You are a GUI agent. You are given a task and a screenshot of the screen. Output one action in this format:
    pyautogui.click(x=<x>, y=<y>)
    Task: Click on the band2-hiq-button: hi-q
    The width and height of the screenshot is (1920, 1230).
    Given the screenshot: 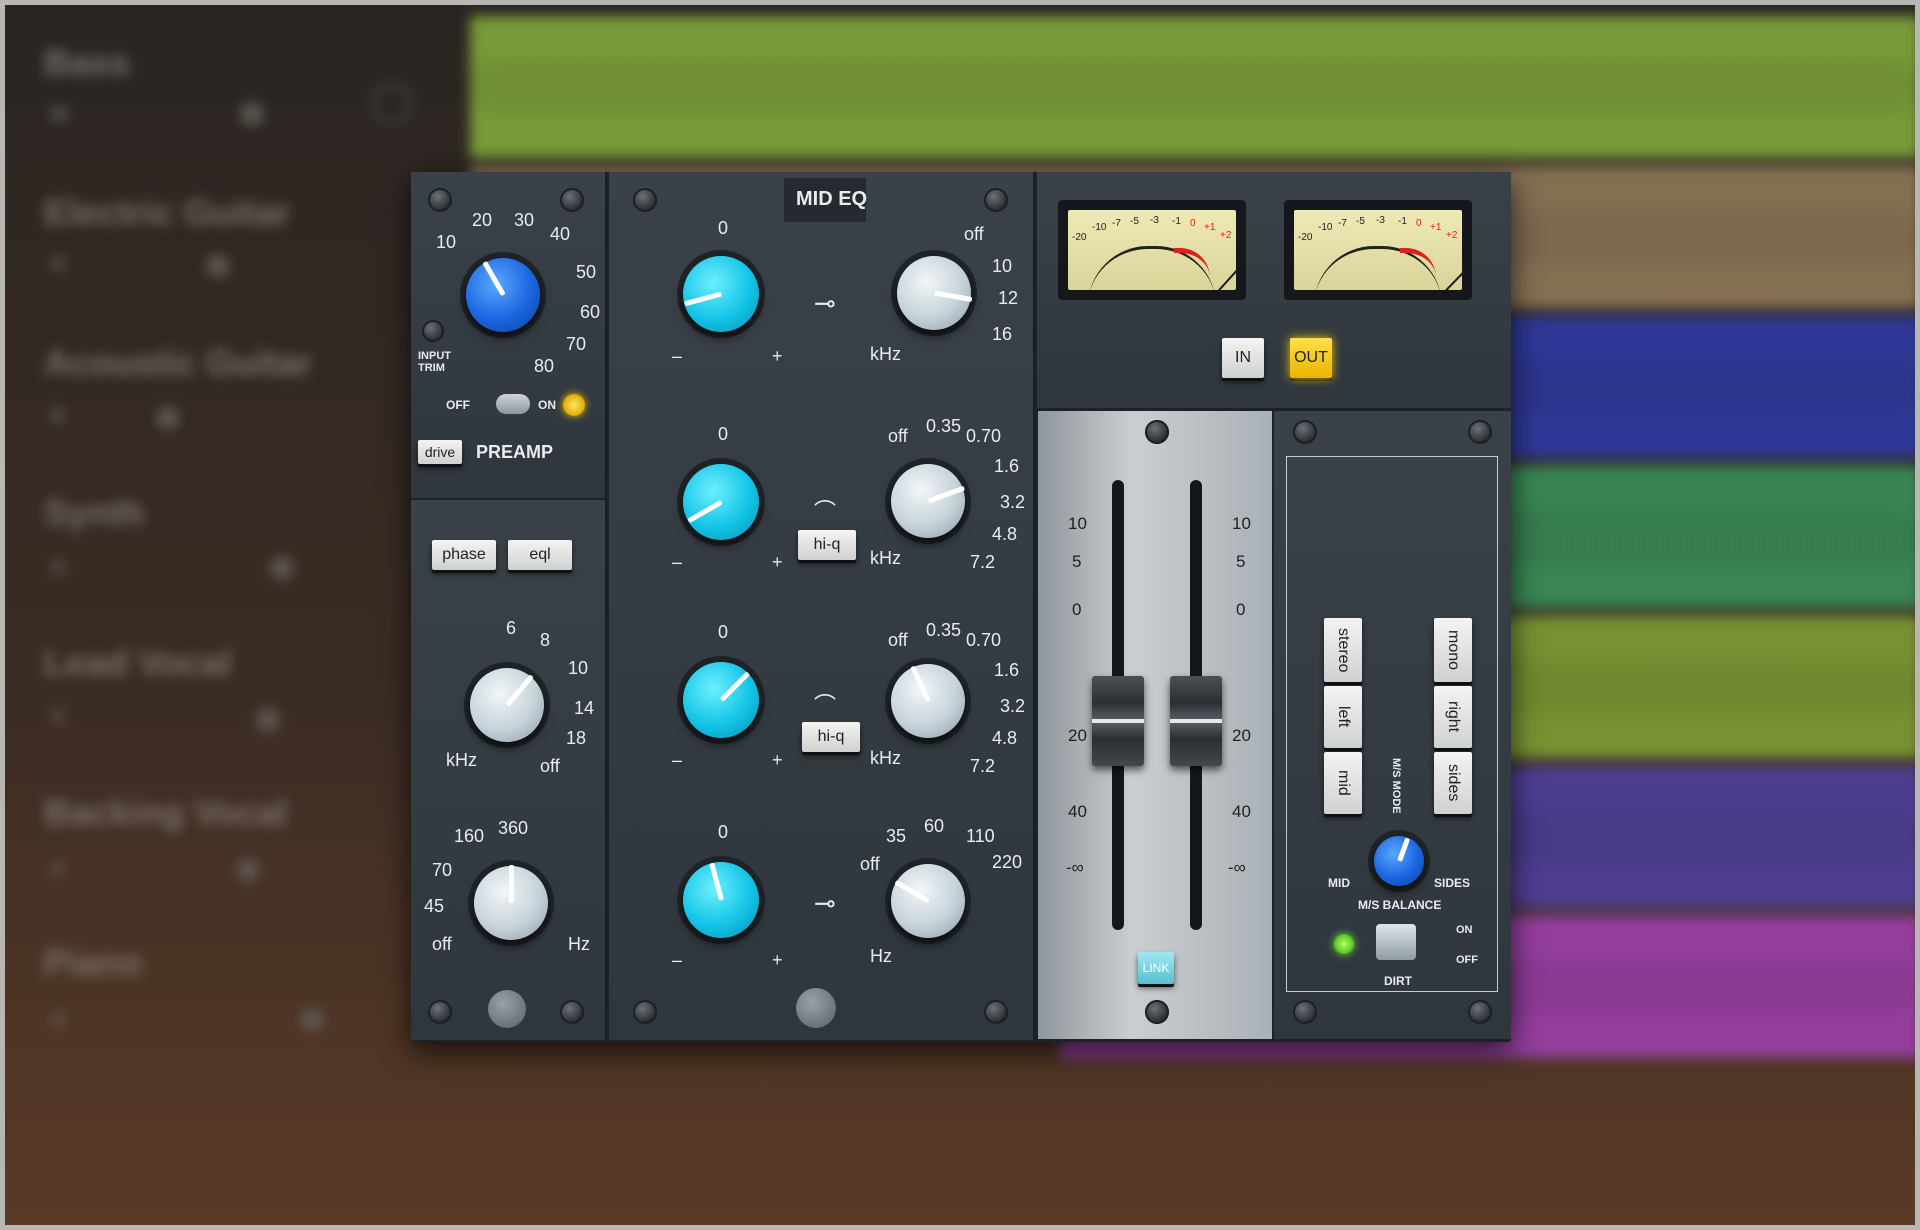 What is the action you would take?
    pyautogui.click(x=827, y=545)
    